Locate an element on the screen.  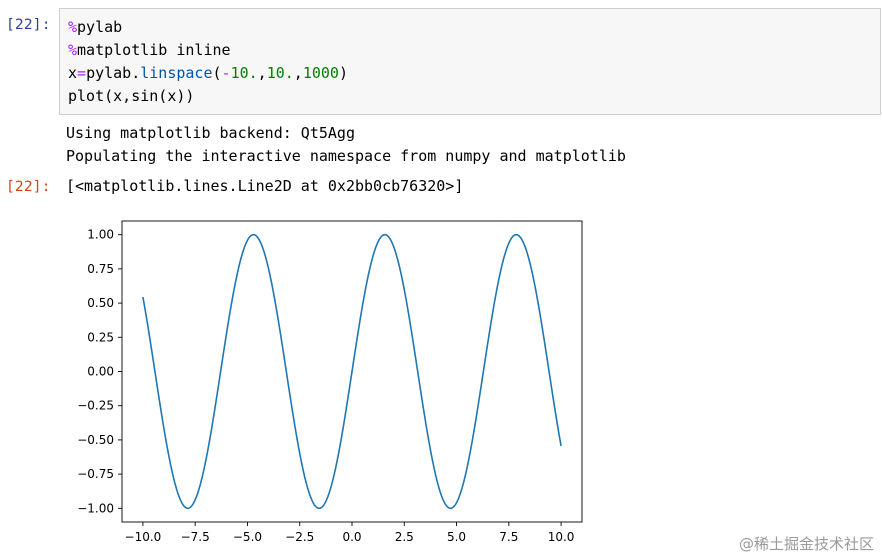
code-number: 1000 is located at coordinates (320, 73).